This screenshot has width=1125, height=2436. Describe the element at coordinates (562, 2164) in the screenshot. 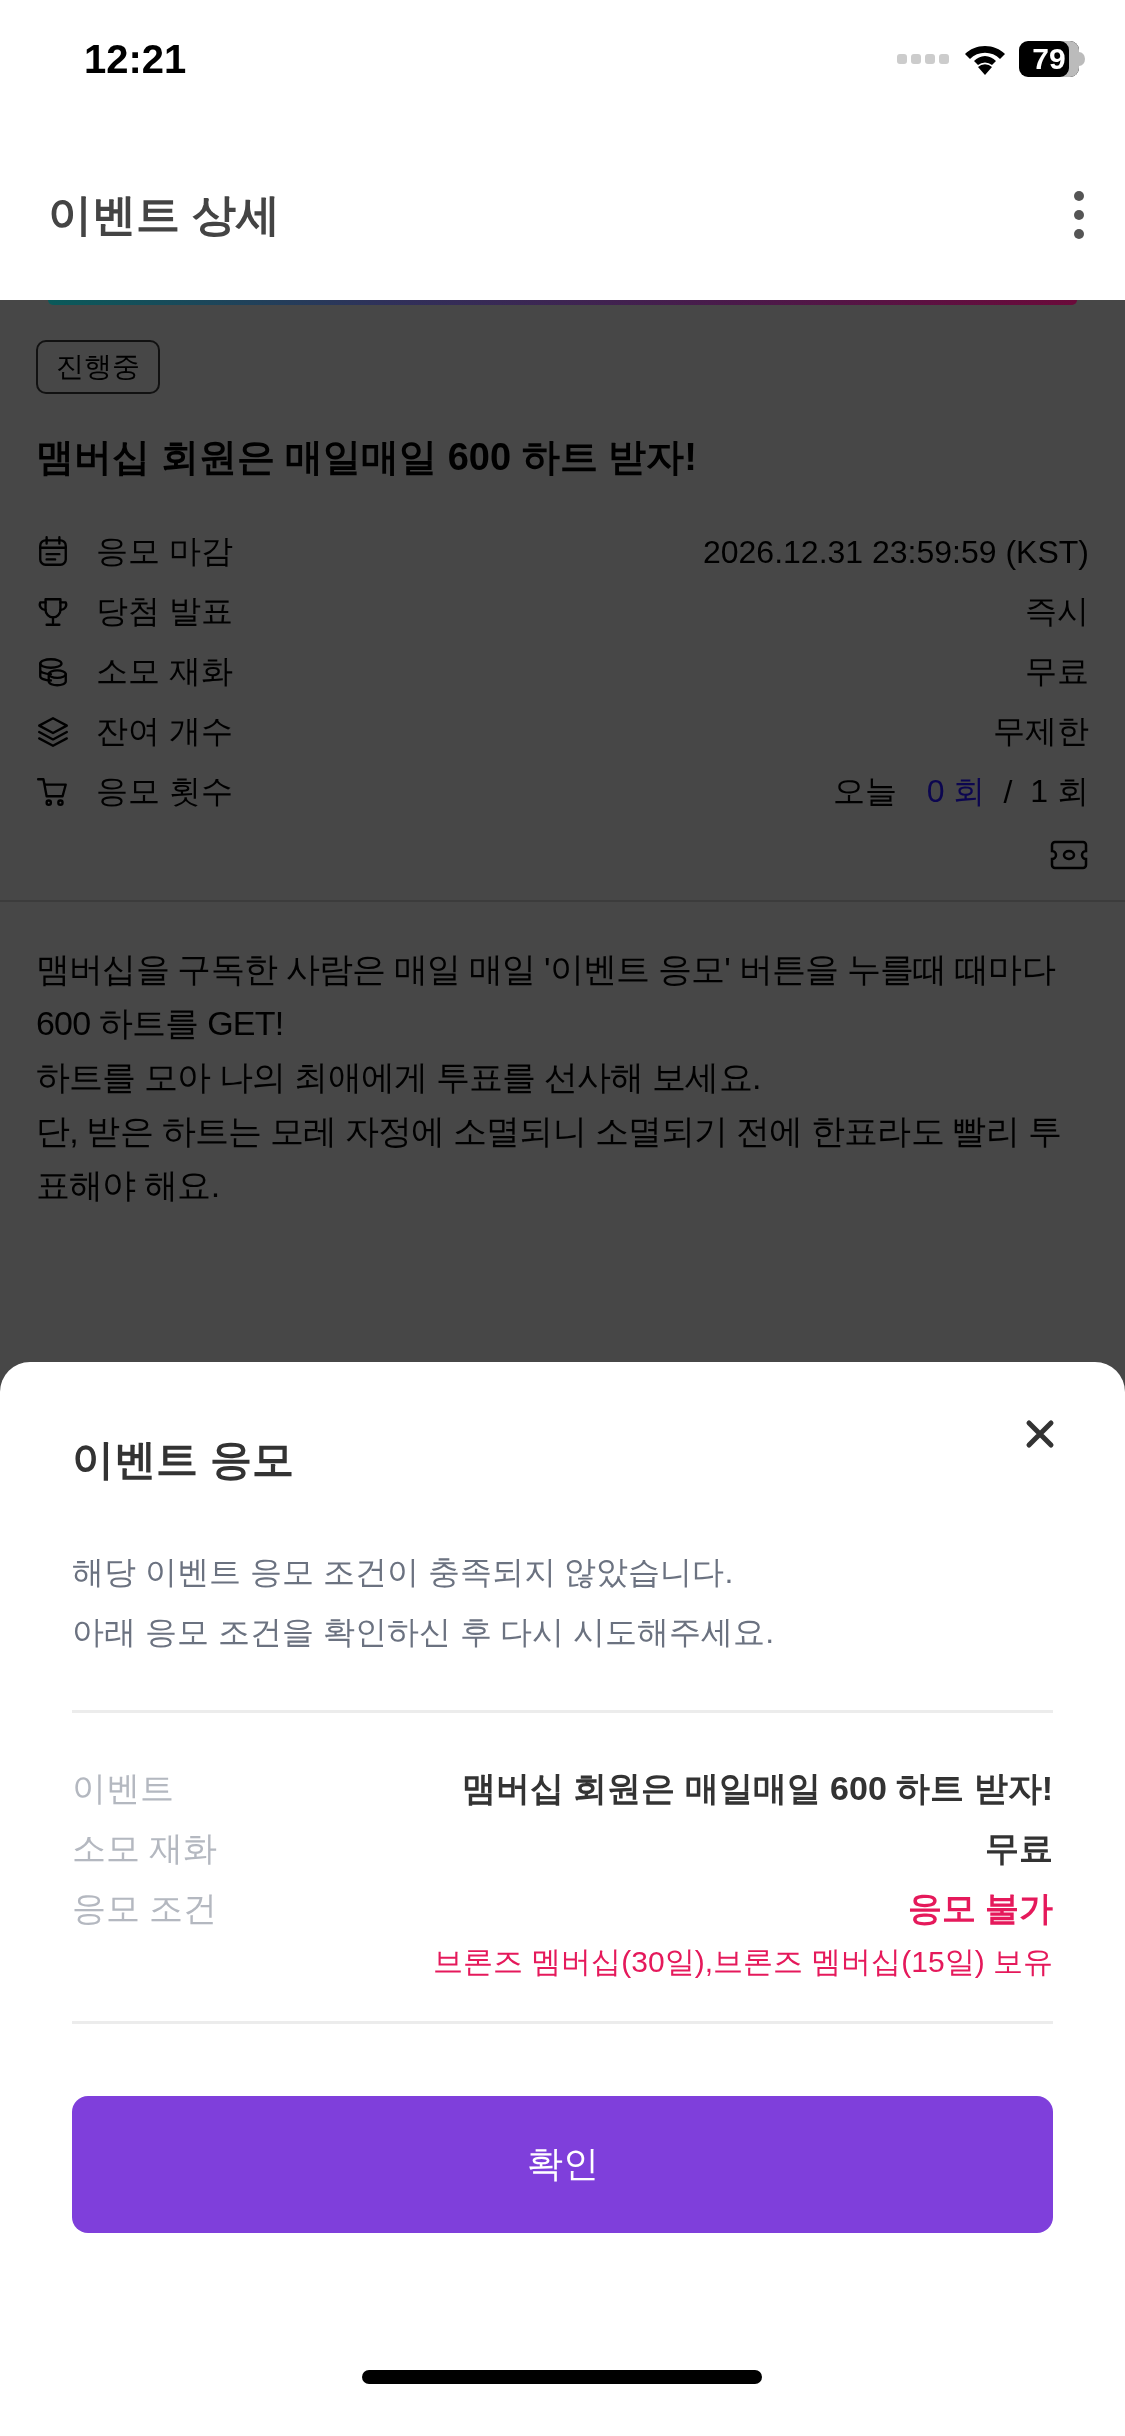

I see `confirm-button: 확인` at that location.